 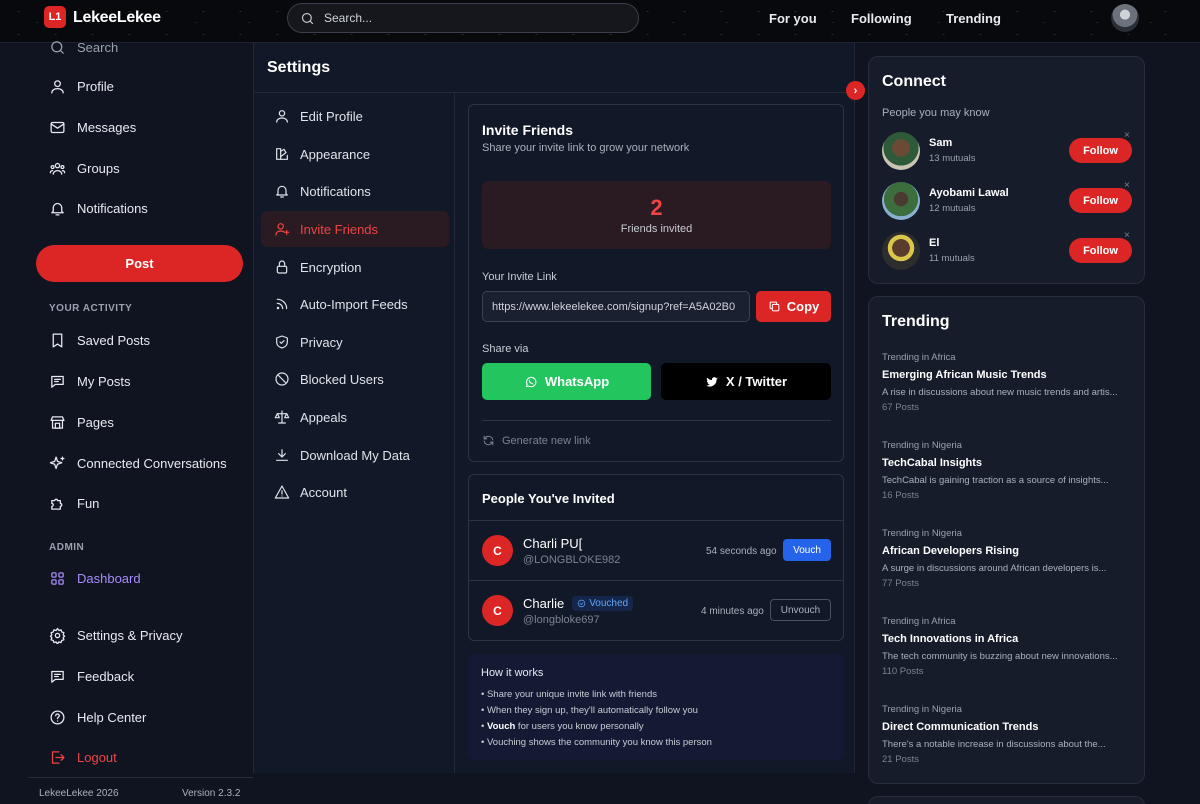 I want to click on sidebar-item-pages: Pages, so click(x=81, y=422).